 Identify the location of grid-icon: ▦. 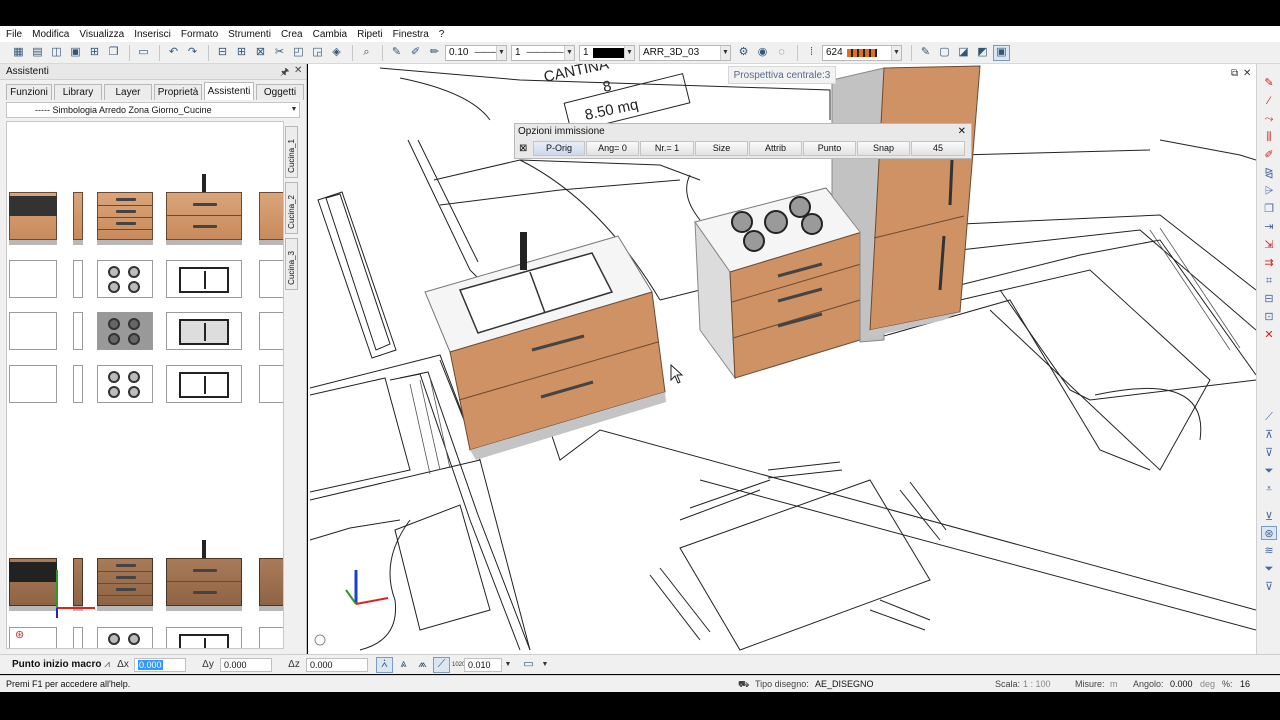
(18, 53).